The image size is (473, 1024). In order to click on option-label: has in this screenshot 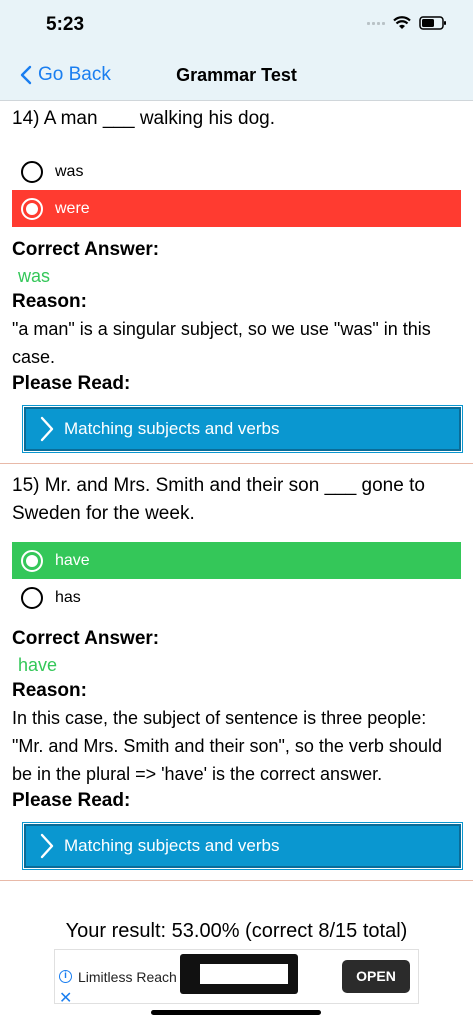, I will do `click(68, 597)`.